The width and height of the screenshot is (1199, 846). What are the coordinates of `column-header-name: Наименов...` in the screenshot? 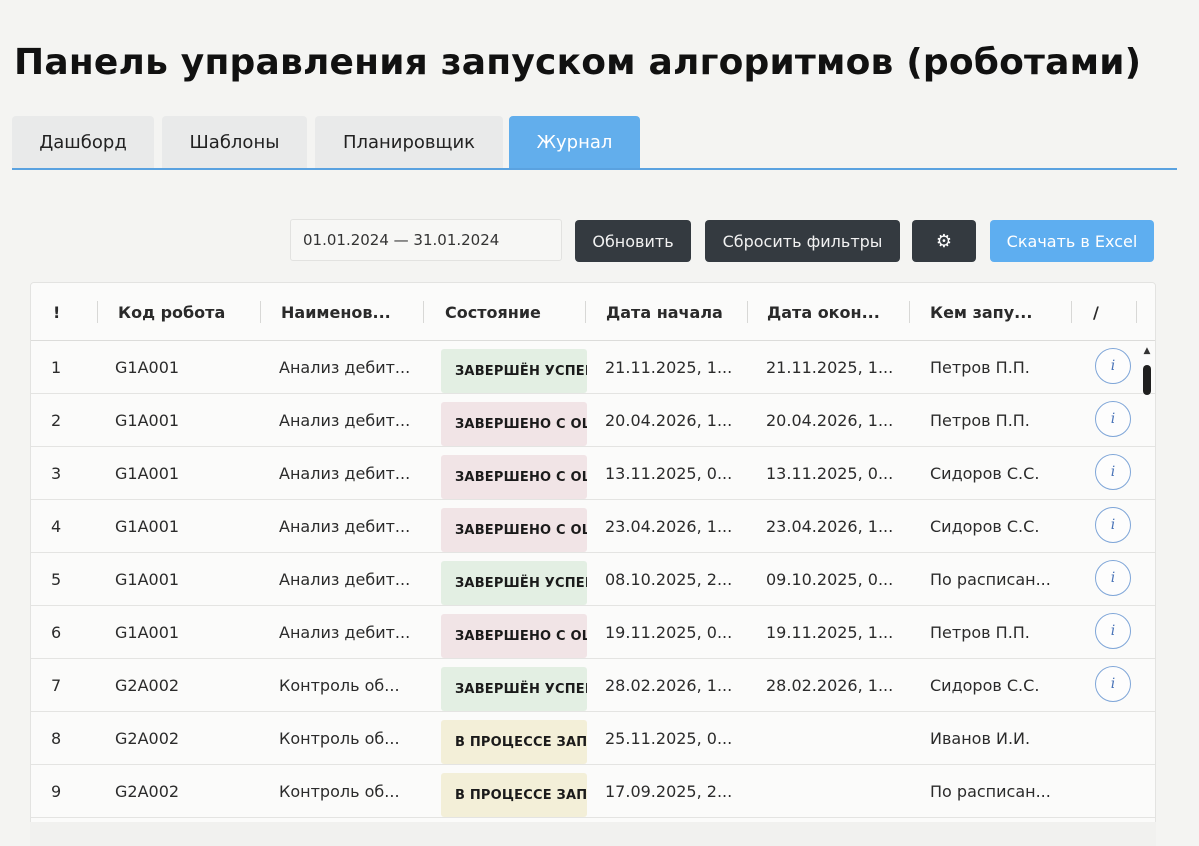 It's located at (336, 312).